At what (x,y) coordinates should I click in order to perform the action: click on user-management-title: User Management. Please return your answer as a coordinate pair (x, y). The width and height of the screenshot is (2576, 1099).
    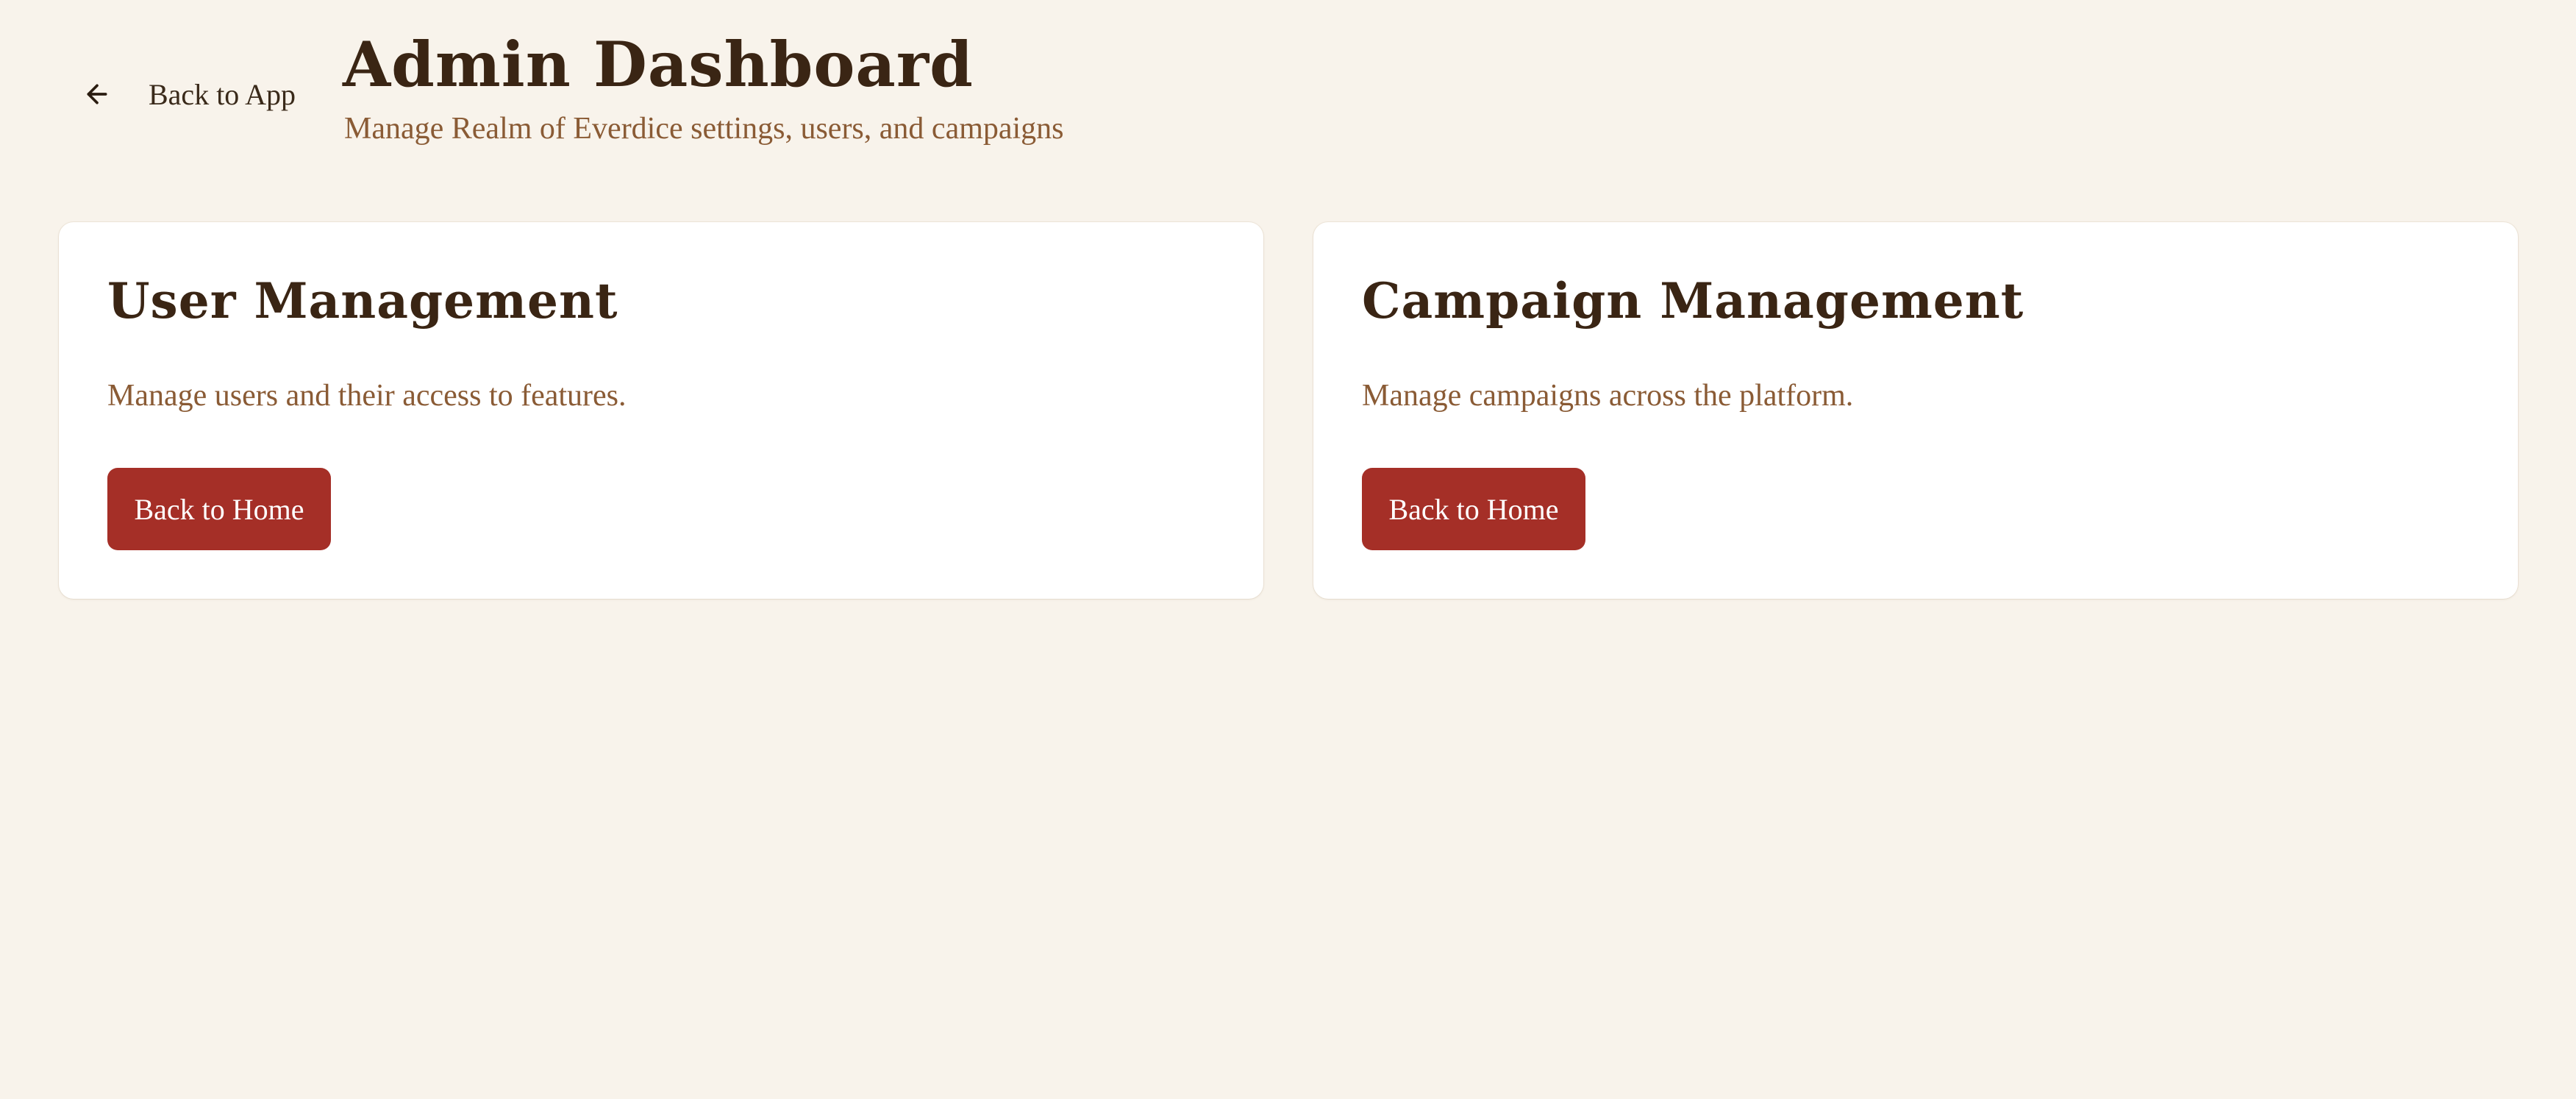
    Looking at the image, I should click on (362, 301).